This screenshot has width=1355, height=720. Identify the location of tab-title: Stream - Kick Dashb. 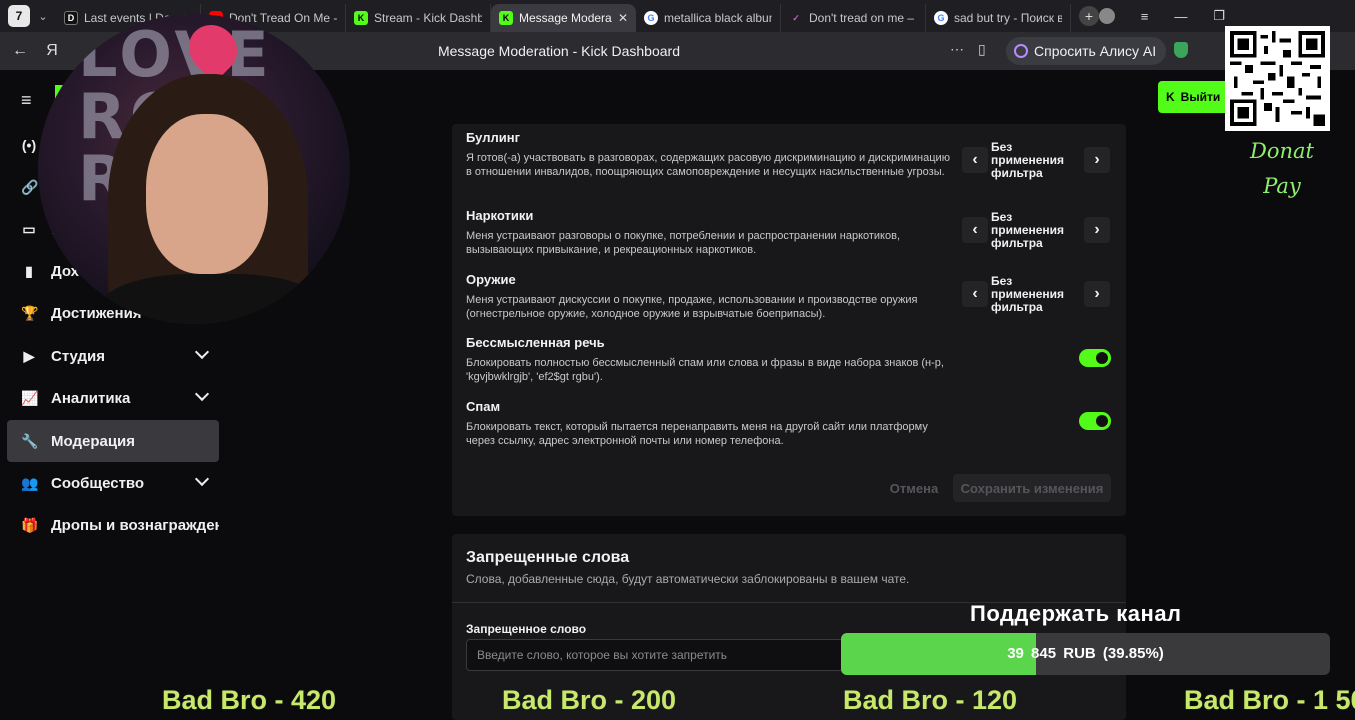
(428, 18).